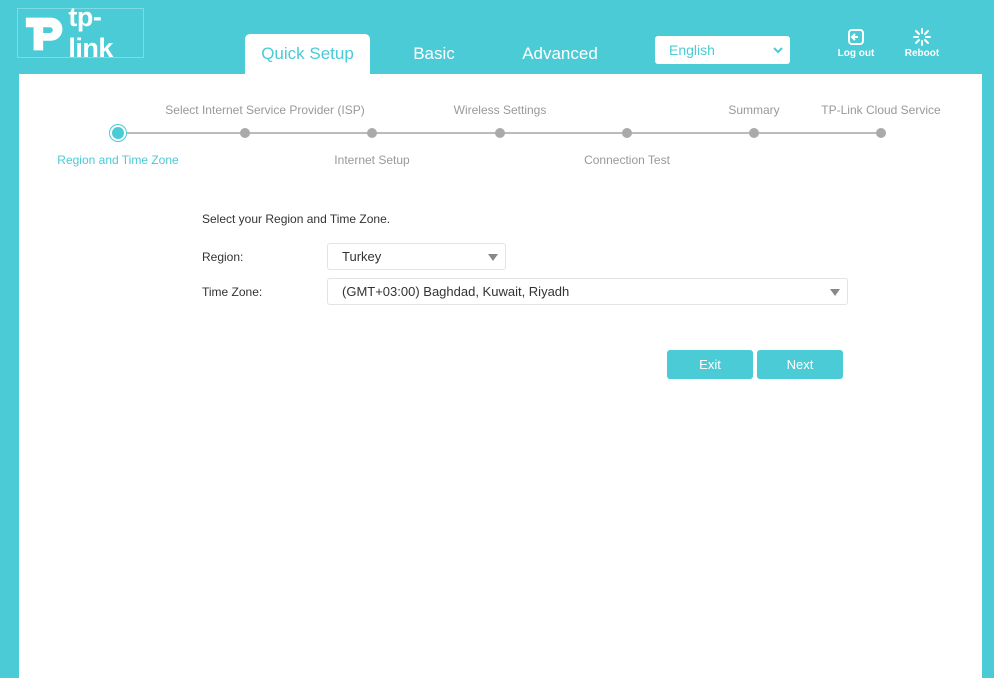 The height and width of the screenshot is (678, 994). What do you see at coordinates (856, 37) in the screenshot?
I see `logout-icon` at bounding box center [856, 37].